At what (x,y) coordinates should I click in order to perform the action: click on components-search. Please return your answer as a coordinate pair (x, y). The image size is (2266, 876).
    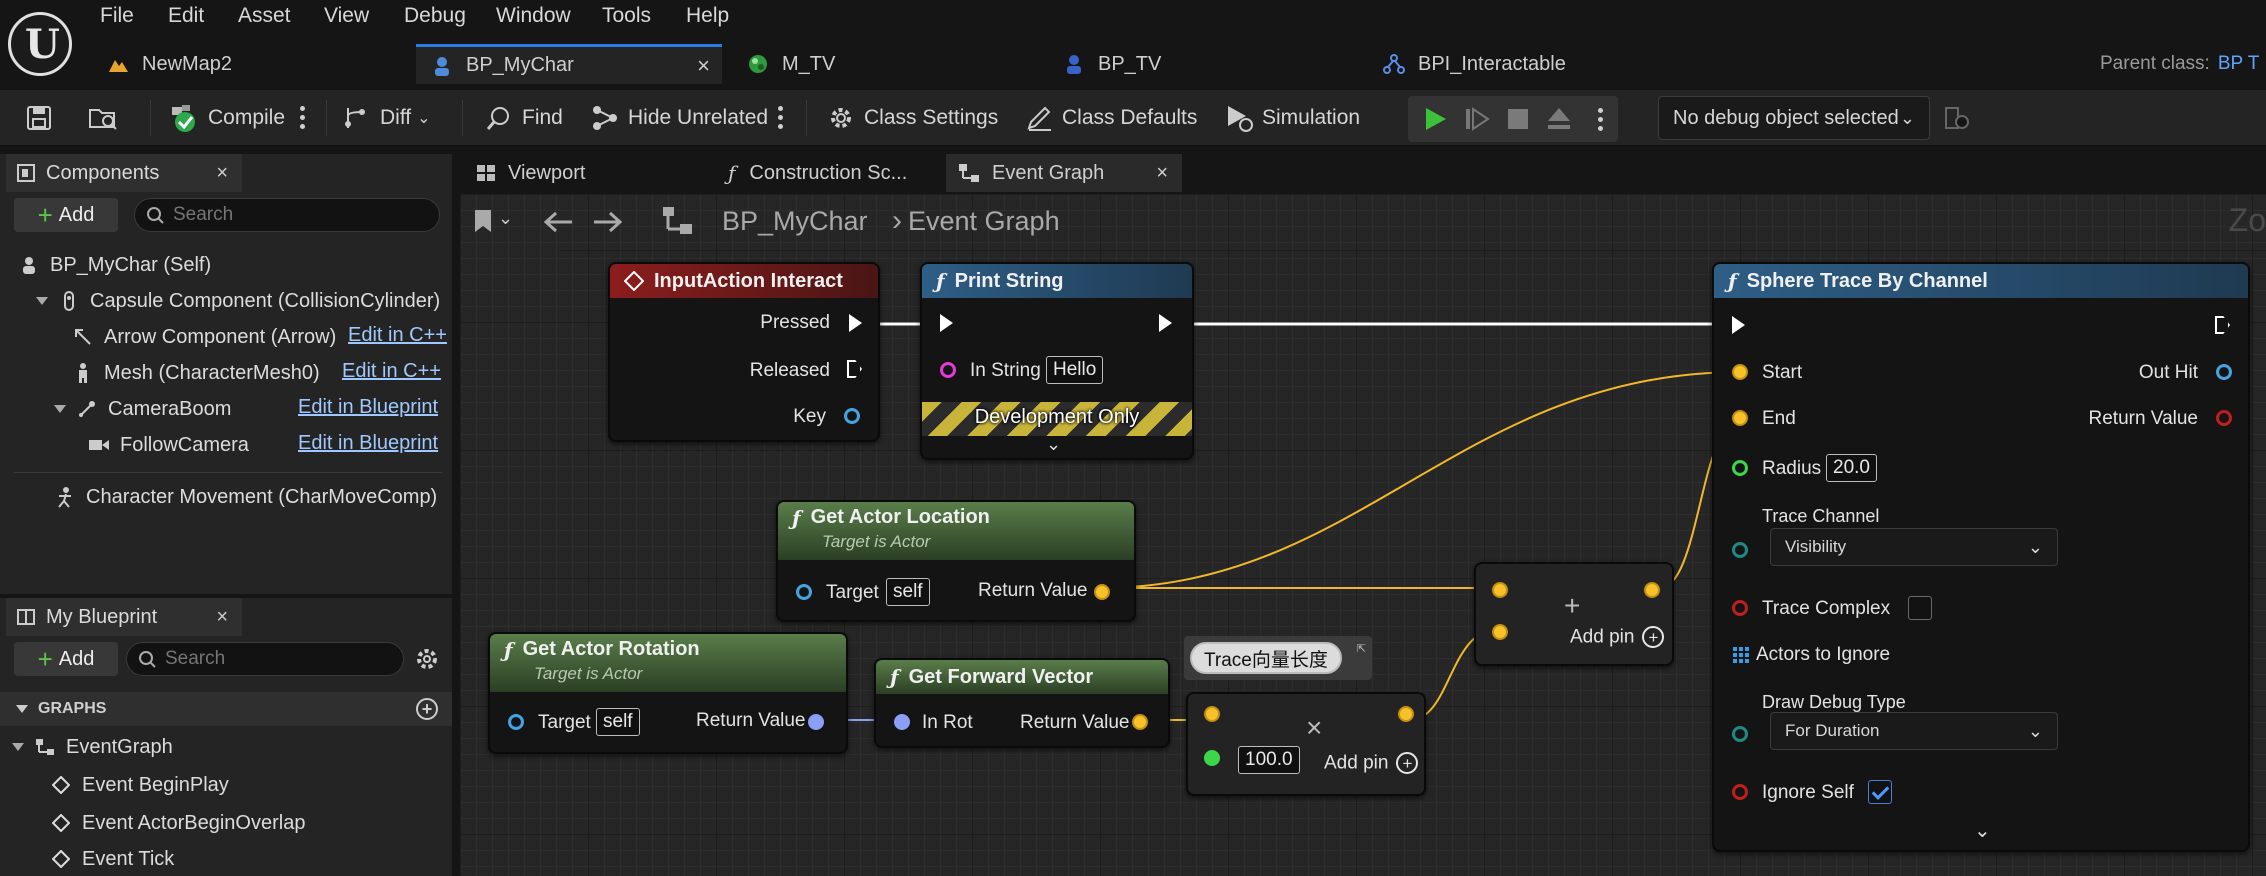
    Looking at the image, I should click on (287, 215).